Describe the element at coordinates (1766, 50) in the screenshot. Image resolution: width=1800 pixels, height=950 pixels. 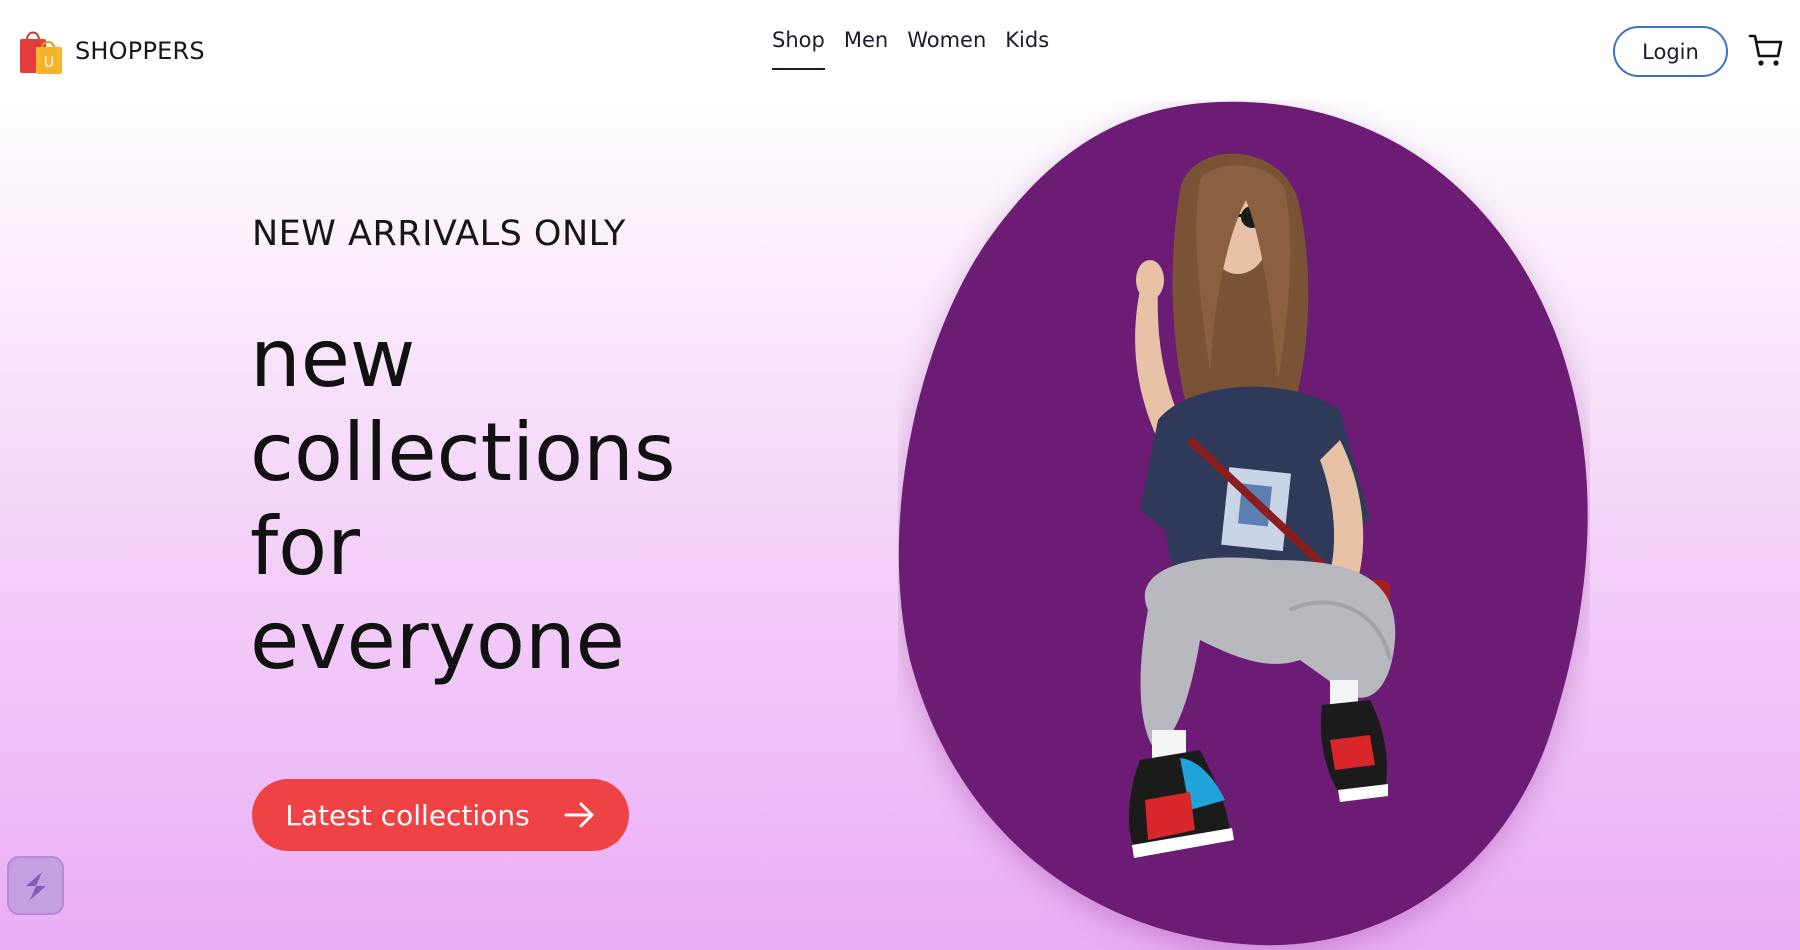
I see `cart-icon` at that location.